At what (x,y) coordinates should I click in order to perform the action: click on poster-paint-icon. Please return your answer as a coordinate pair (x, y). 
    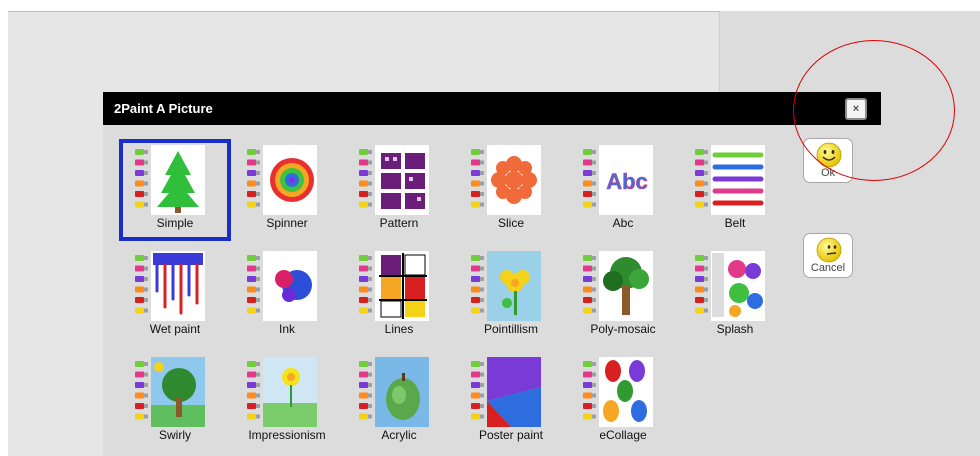
    Looking at the image, I should click on (506, 392).